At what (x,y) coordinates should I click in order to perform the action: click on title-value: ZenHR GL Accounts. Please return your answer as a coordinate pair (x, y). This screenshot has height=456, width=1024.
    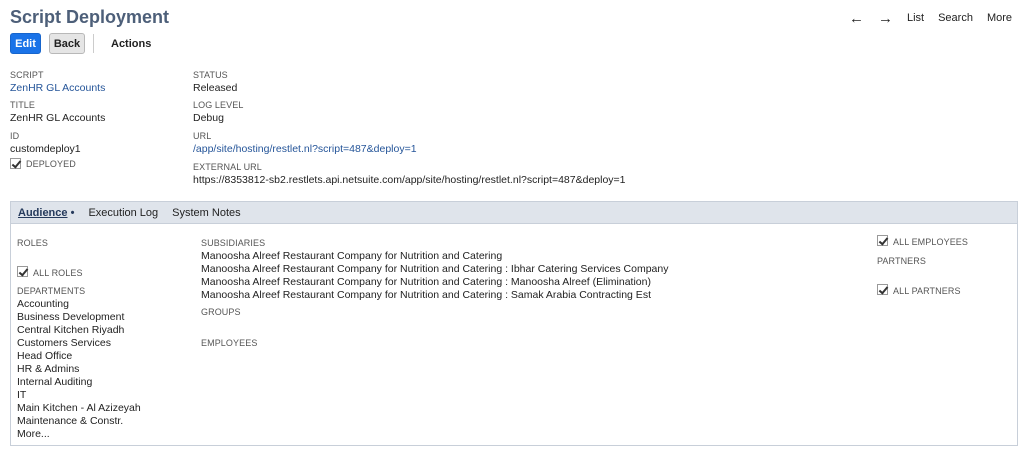
    Looking at the image, I should click on (58, 118).